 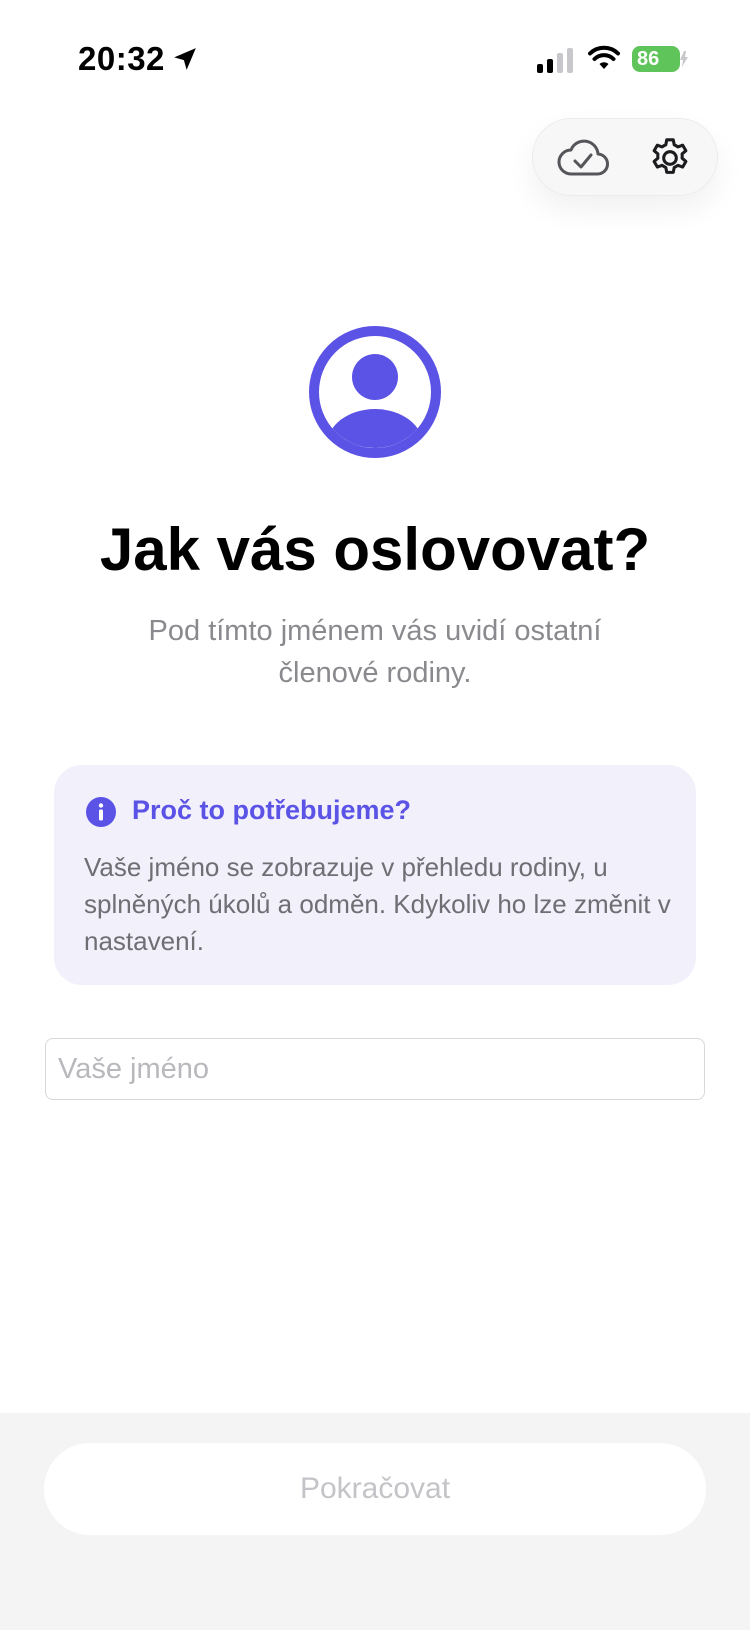 I want to click on status-bar: 20:32 86, so click(x=375, y=60).